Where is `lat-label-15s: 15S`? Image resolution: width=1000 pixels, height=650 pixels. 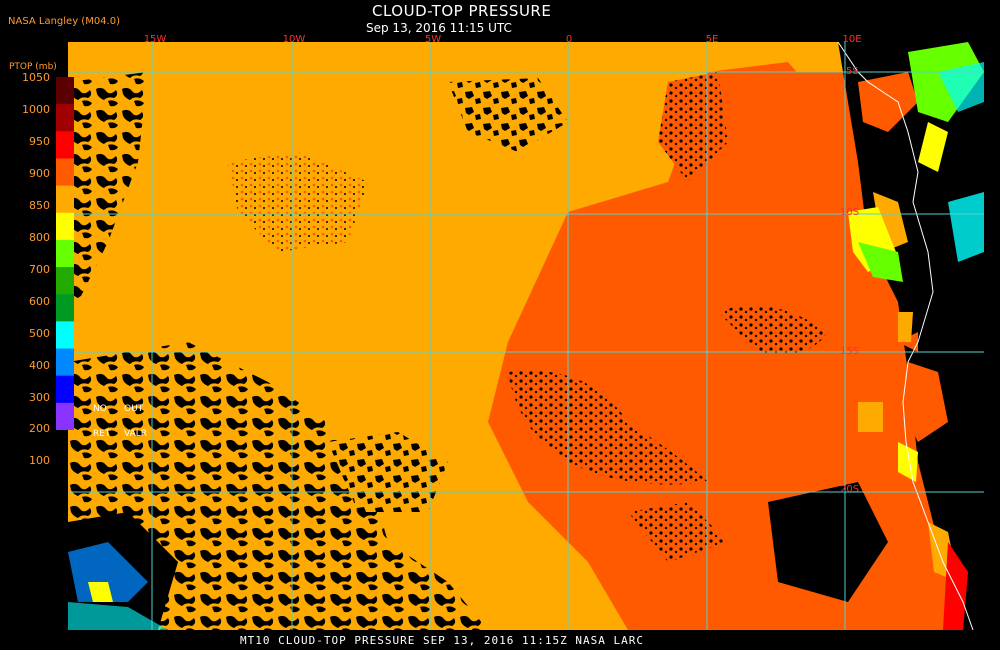
lat-label-15s: 15S is located at coordinates (850, 351).